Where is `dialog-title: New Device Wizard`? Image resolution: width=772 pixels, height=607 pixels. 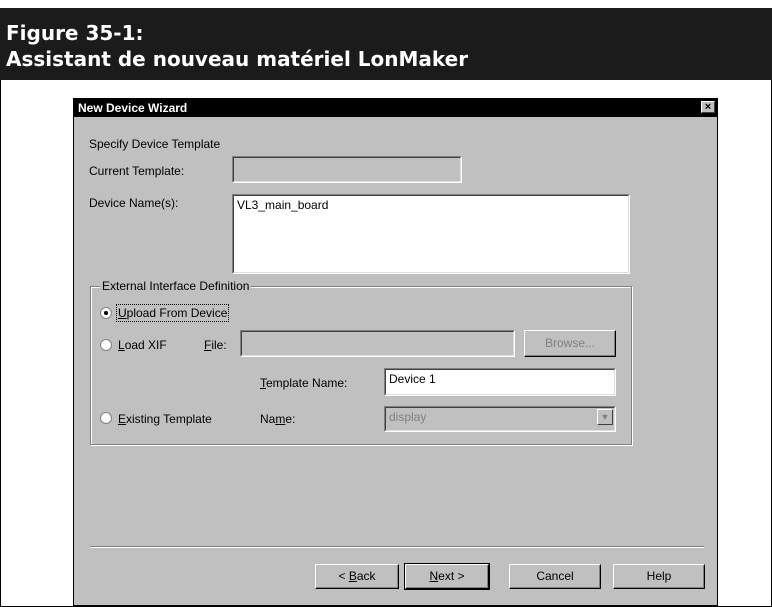 dialog-title: New Device Wizard is located at coordinates (133, 108).